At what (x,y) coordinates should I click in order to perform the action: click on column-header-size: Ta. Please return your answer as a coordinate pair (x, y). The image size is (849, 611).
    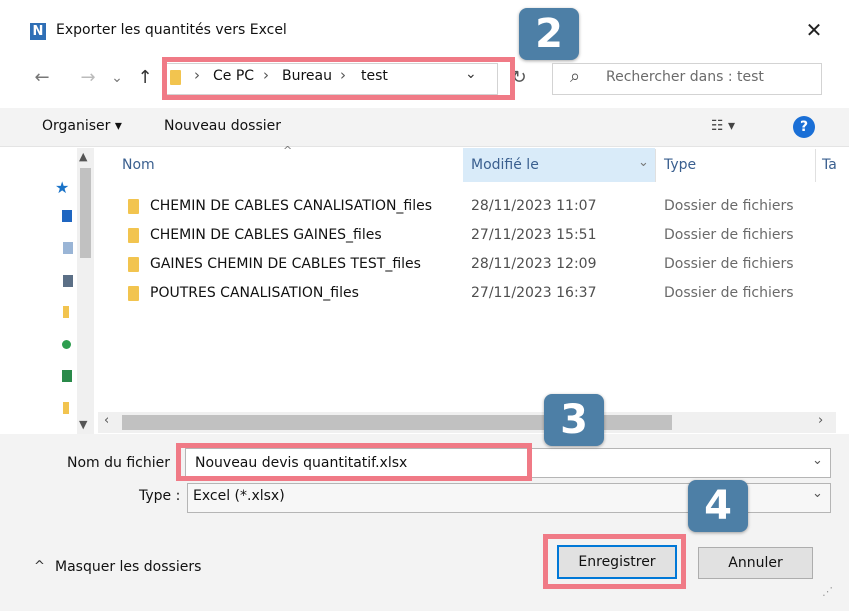
    Looking at the image, I should click on (829, 165).